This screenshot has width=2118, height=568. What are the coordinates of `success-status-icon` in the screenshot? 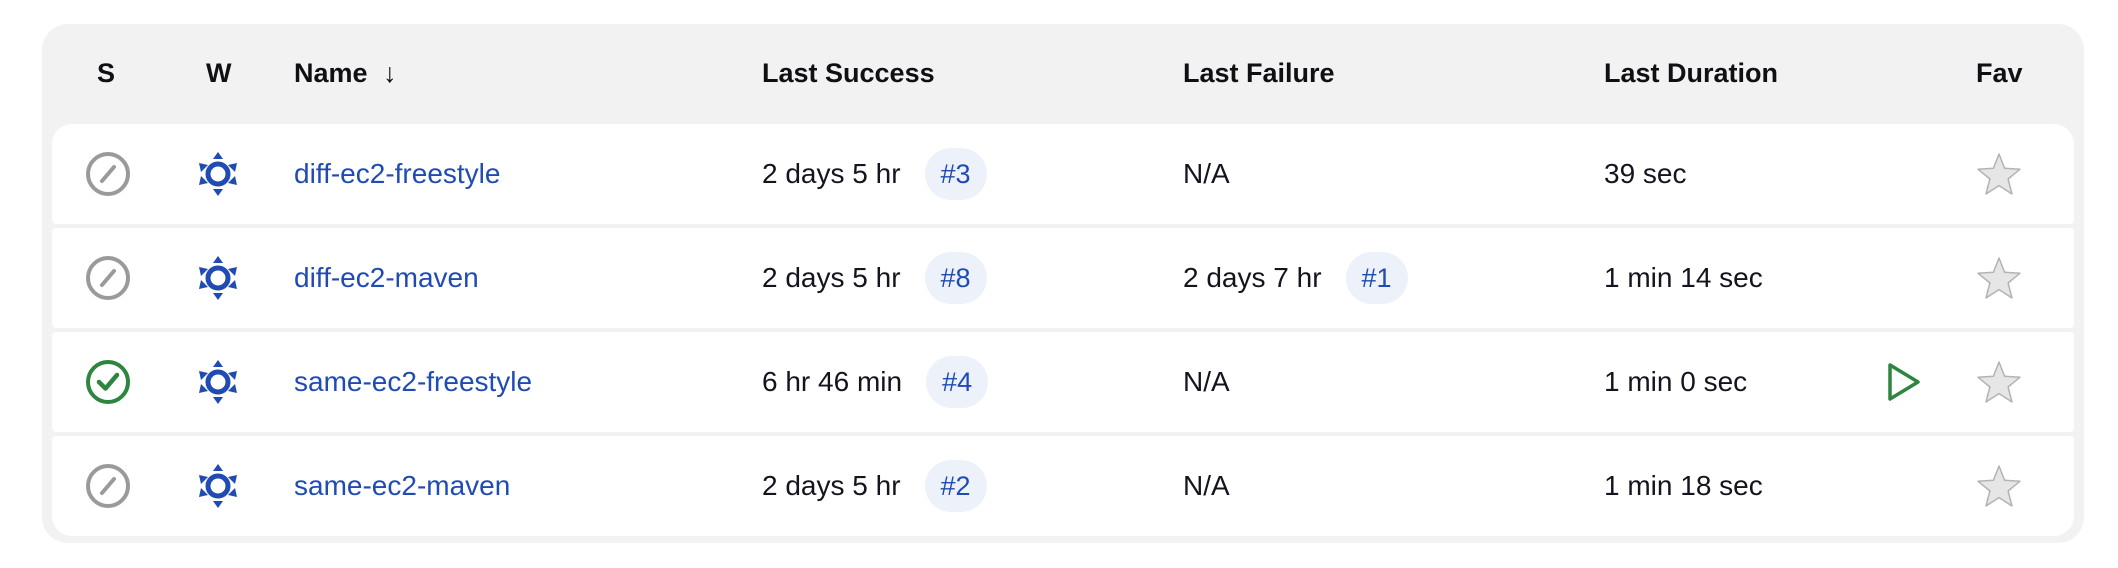 It's located at (108, 382).